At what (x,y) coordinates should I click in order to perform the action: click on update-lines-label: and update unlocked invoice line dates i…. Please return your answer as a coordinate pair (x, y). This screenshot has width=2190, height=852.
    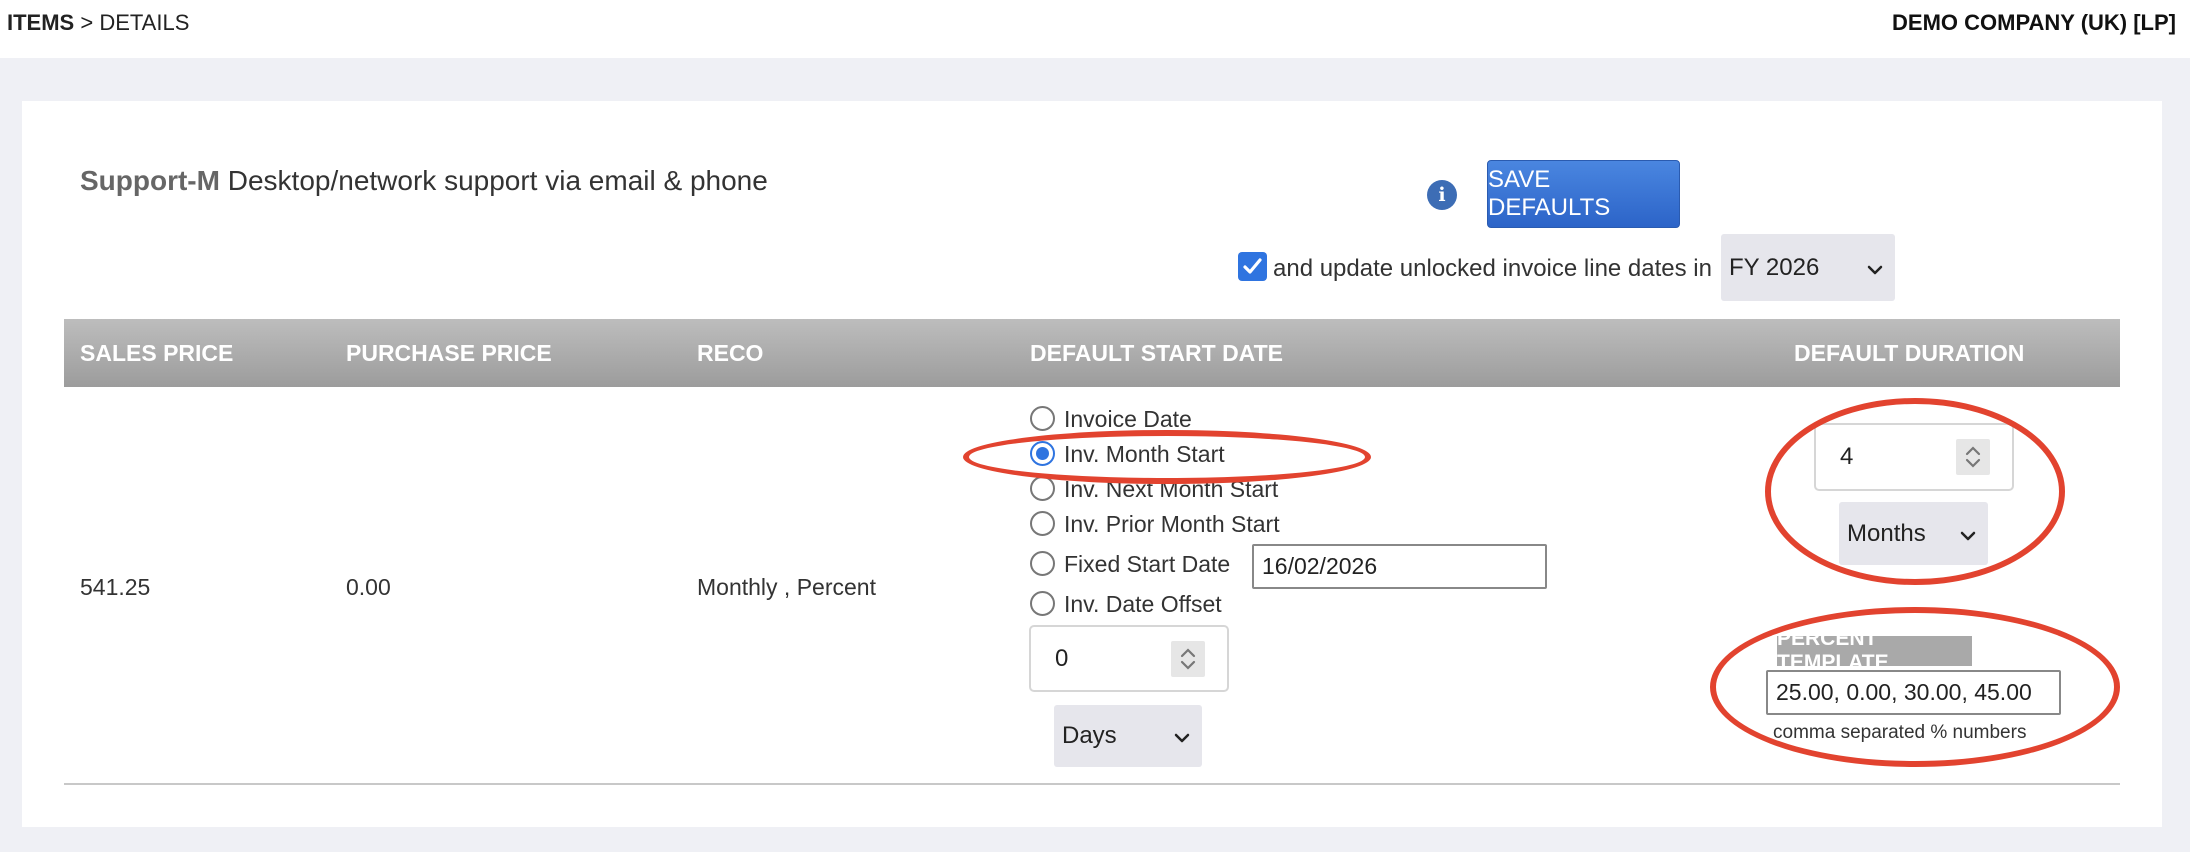
    Looking at the image, I should click on (1492, 268).